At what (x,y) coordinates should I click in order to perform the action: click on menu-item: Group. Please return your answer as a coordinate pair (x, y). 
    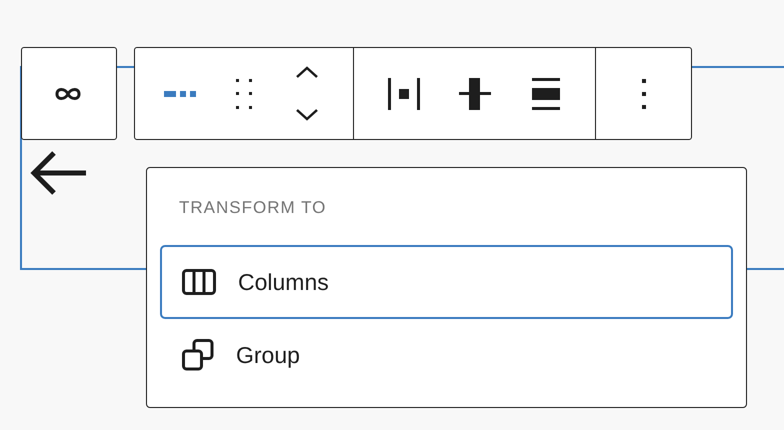
    Looking at the image, I should click on (446, 355).